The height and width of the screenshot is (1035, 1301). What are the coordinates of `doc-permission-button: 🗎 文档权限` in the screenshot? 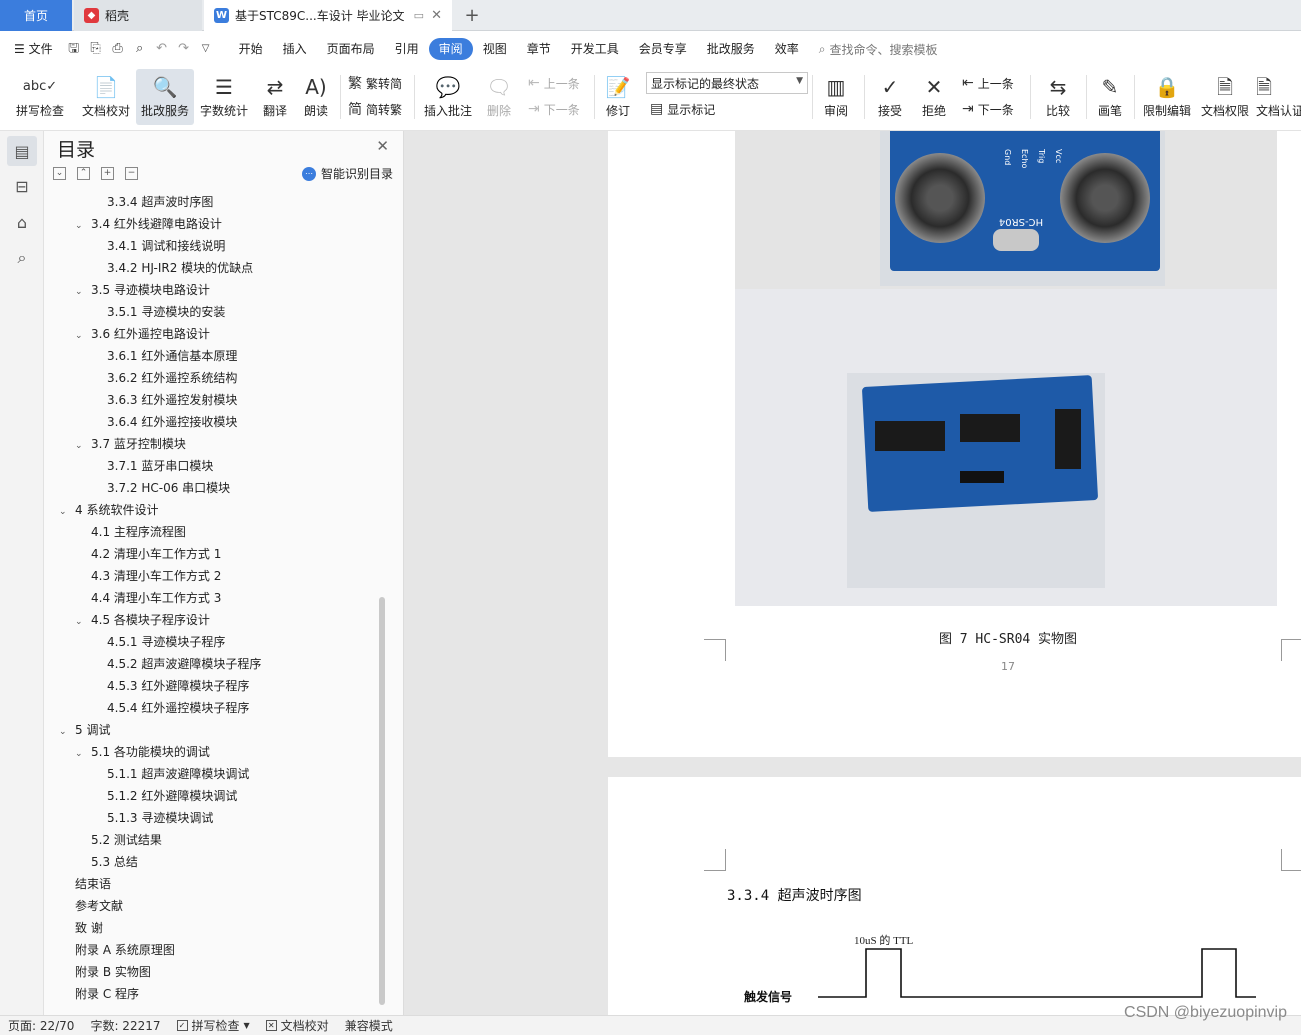 It's located at (1225, 97).